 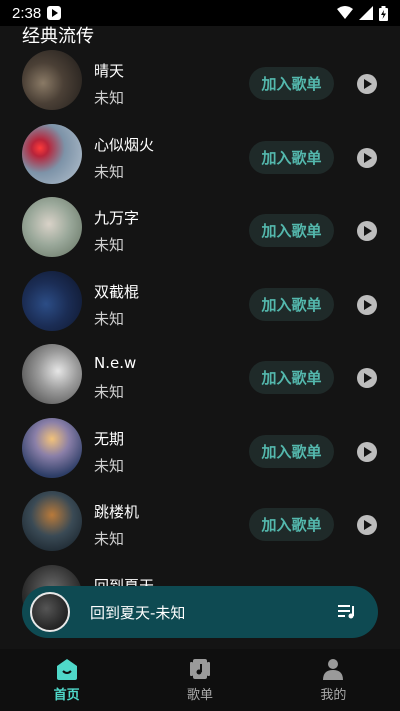 I want to click on song-row: N.e.w 未知 加入歌单, so click(x=200, y=375).